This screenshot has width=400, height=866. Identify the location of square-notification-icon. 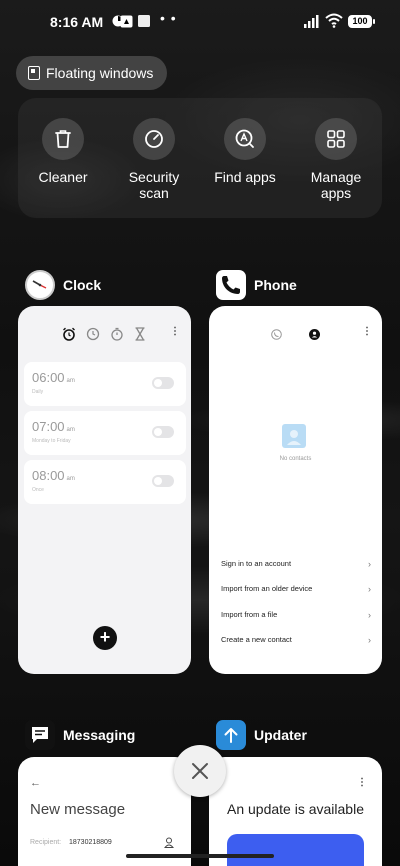
(144, 21).